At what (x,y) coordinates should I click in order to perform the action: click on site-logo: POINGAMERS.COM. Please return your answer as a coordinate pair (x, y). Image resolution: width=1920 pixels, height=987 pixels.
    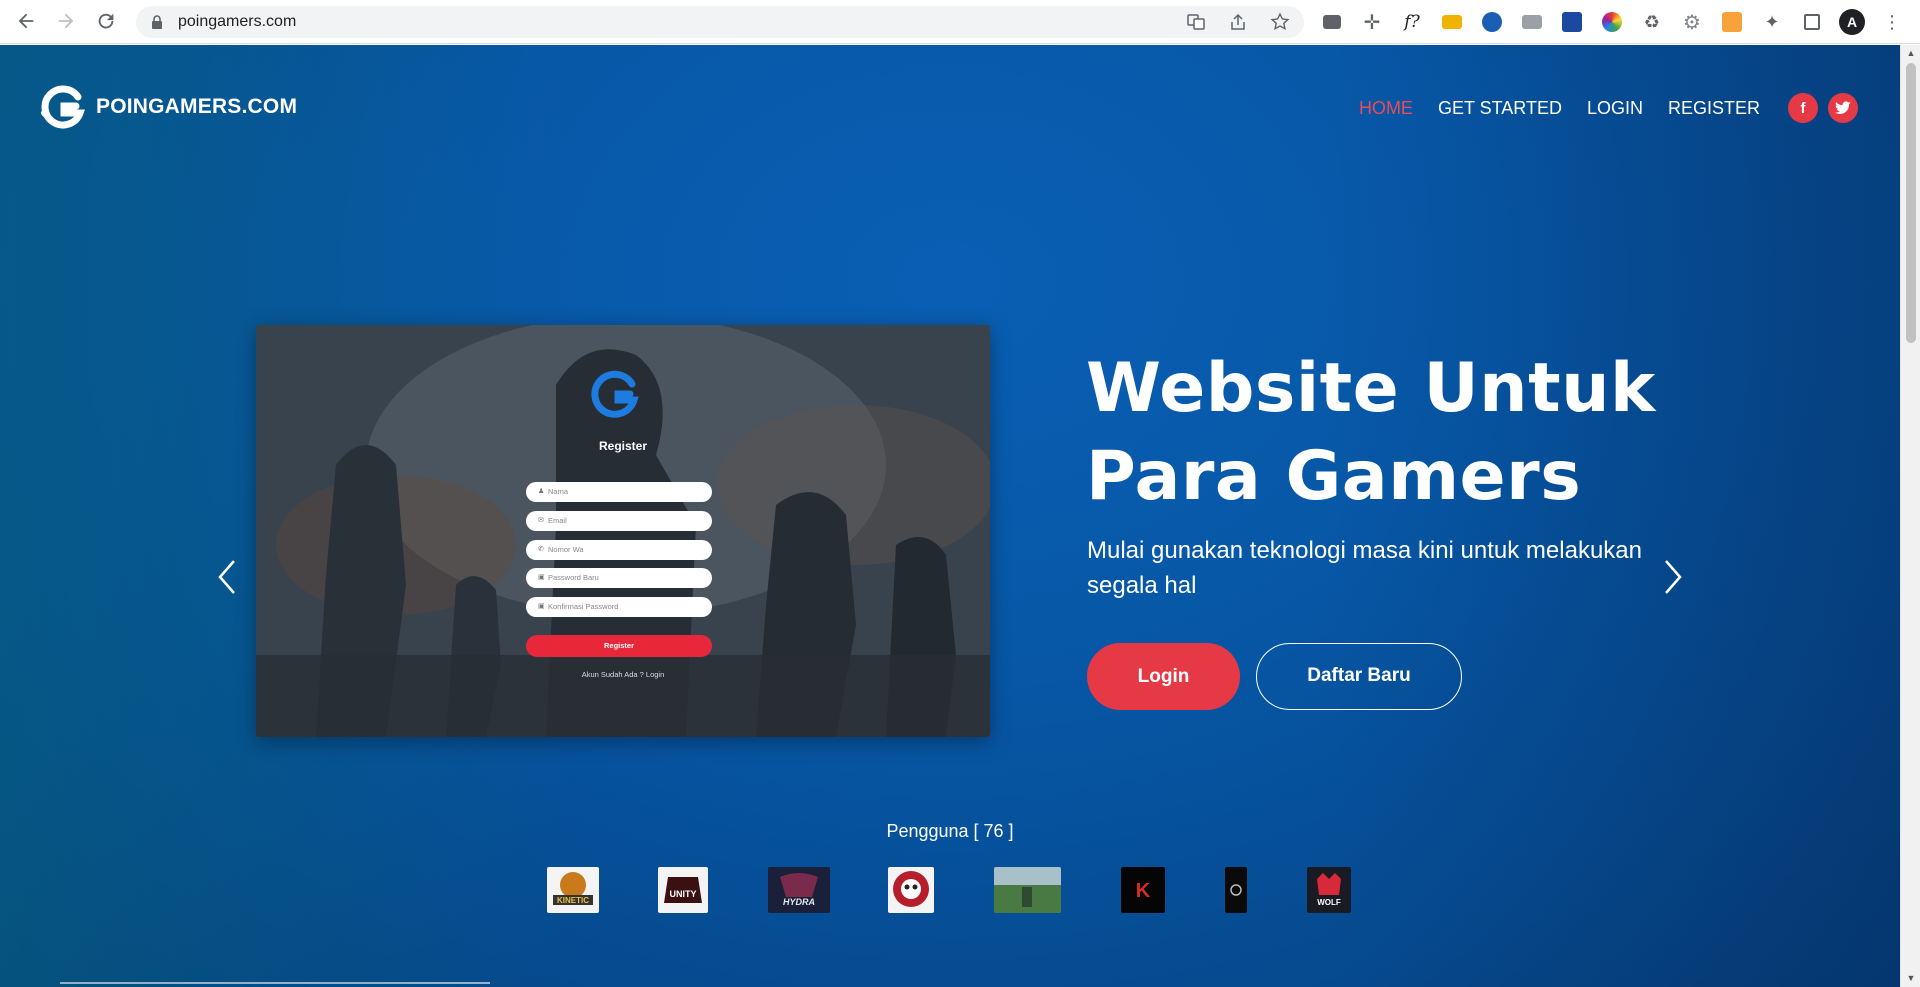
    Looking at the image, I should click on (167, 107).